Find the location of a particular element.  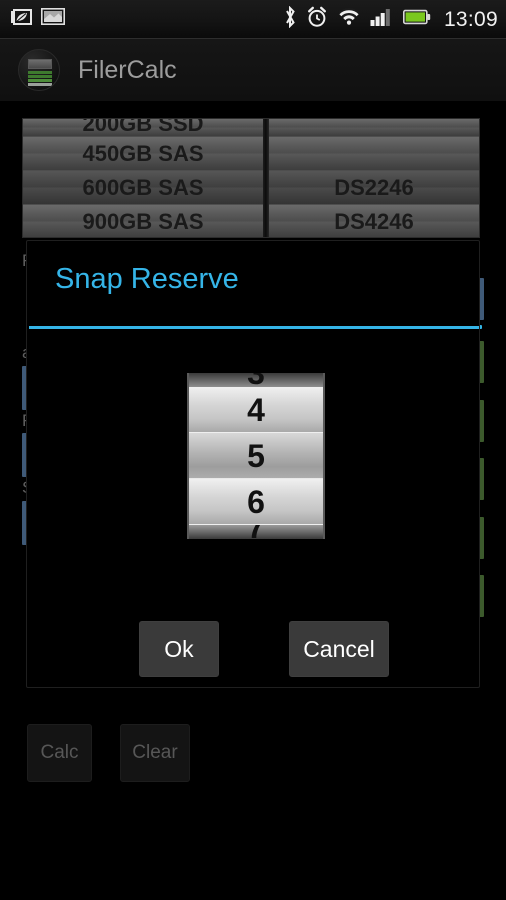

picker-item-partial-bottom: 7 is located at coordinates (256, 532).